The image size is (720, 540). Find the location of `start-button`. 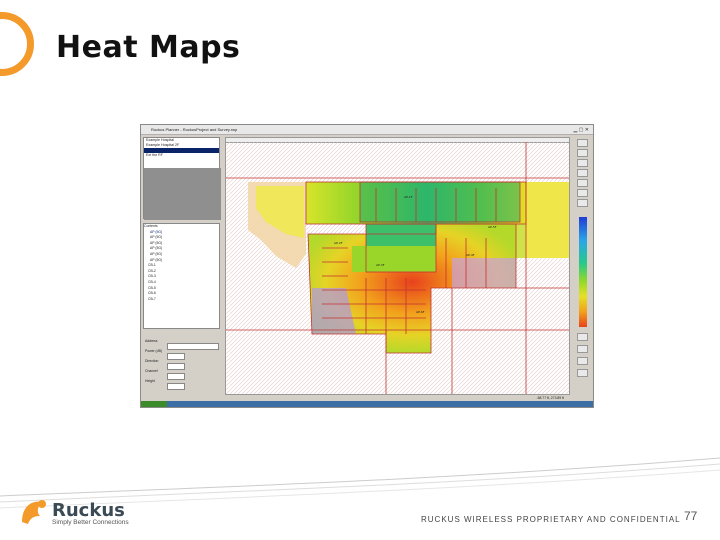

start-button is located at coordinates (154, 404).